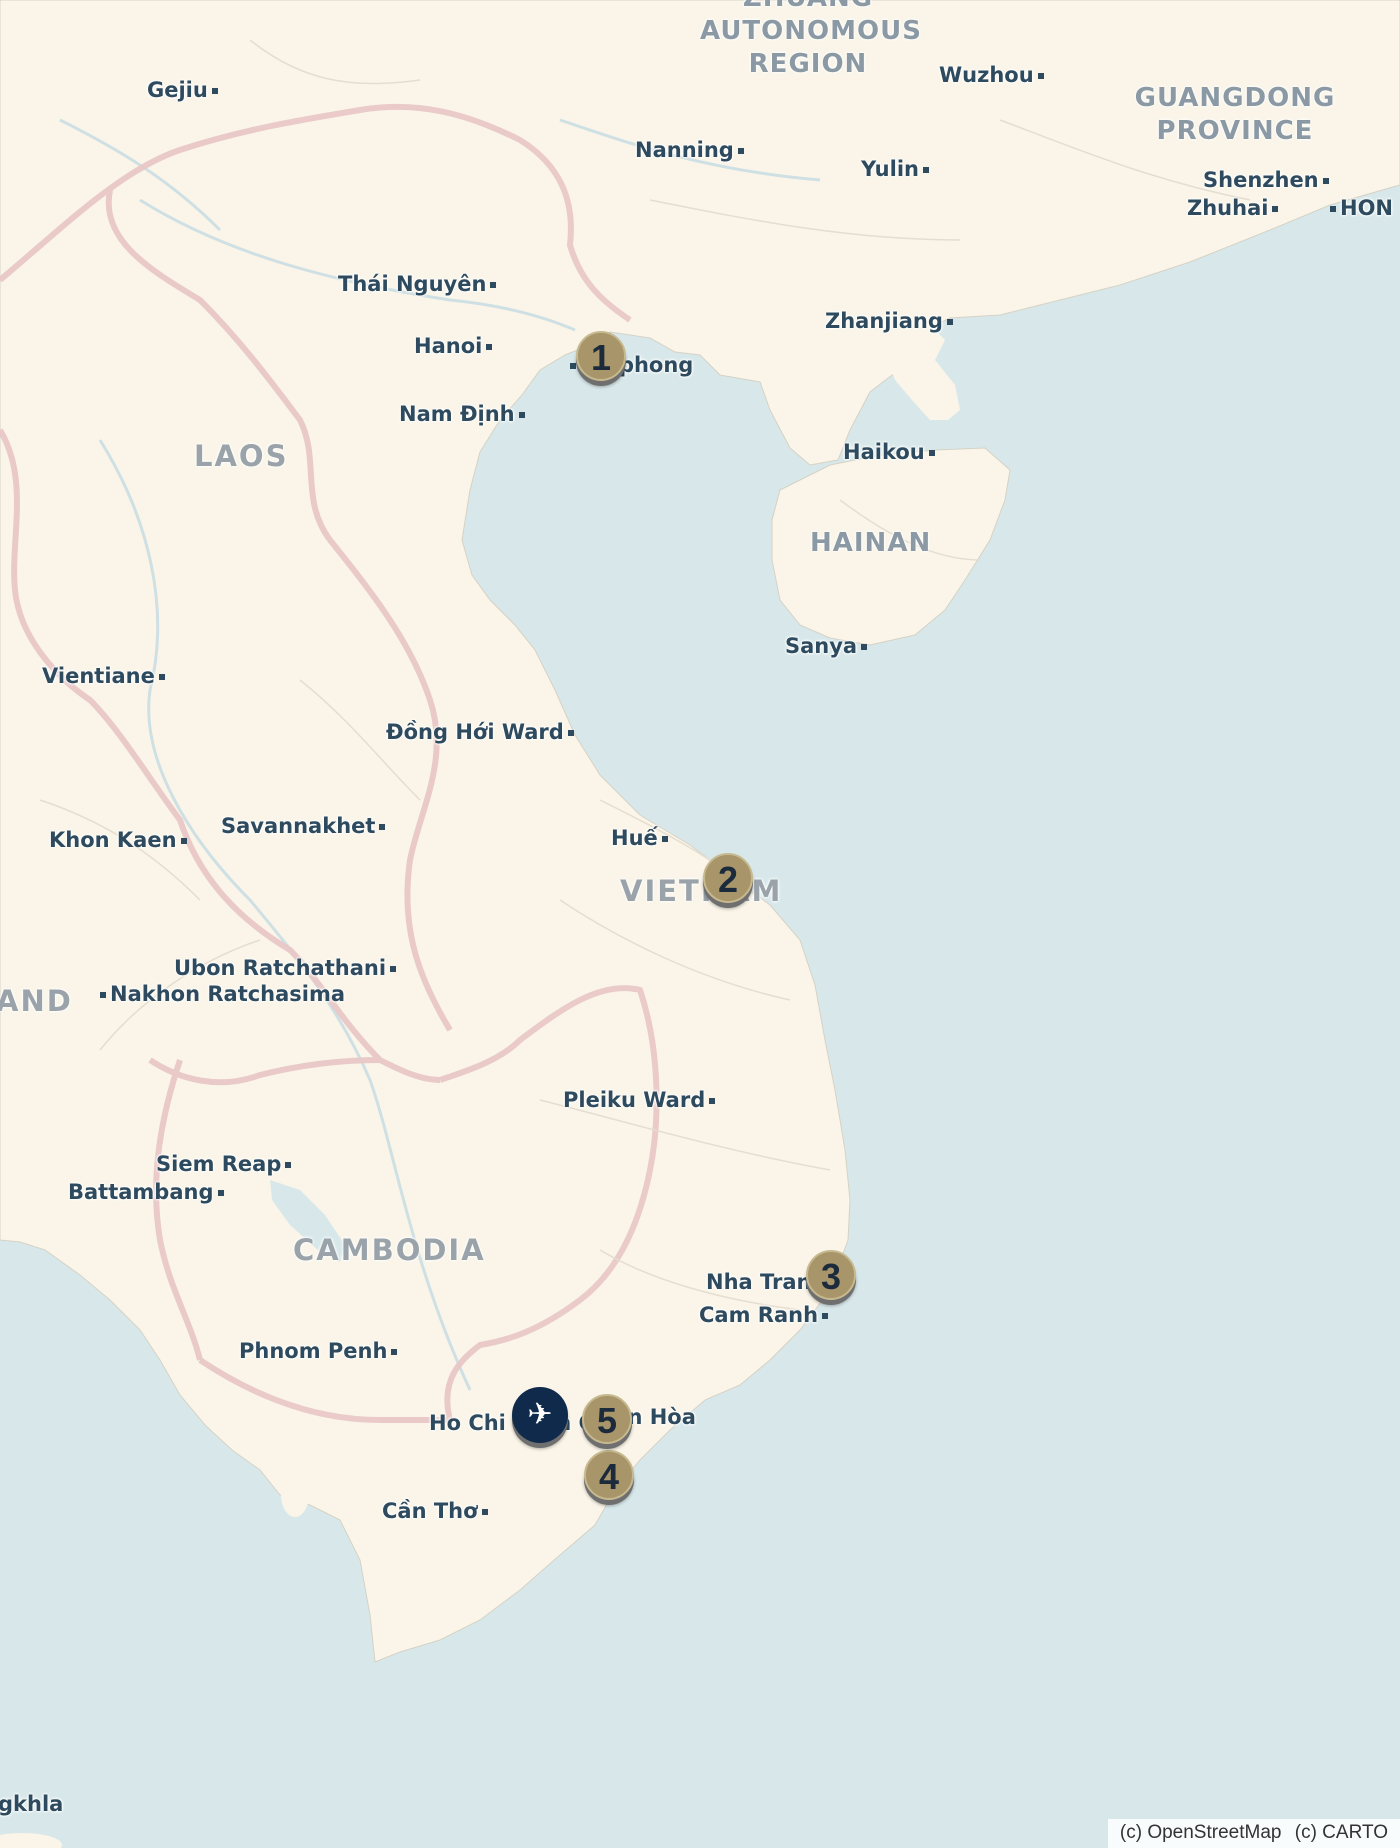 This screenshot has height=1848, width=1400. Describe the element at coordinates (184, 90) in the screenshot. I see `city-gejiu: Gejiu` at that location.